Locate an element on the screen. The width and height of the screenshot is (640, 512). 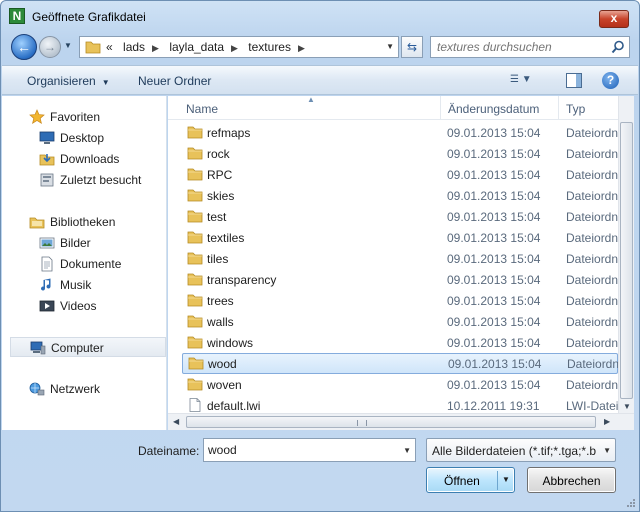
file-name: transparency is located at coordinates (242, 280).